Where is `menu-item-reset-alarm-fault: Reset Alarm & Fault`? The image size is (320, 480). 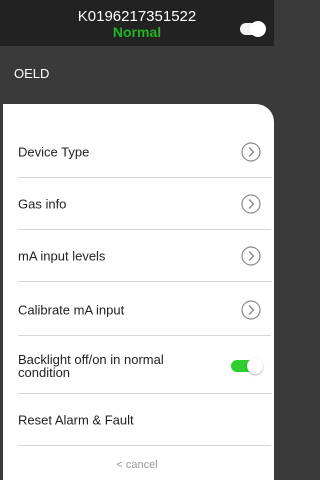
menu-item-reset-alarm-fault: Reset Alarm & Fault is located at coordinates (144, 420).